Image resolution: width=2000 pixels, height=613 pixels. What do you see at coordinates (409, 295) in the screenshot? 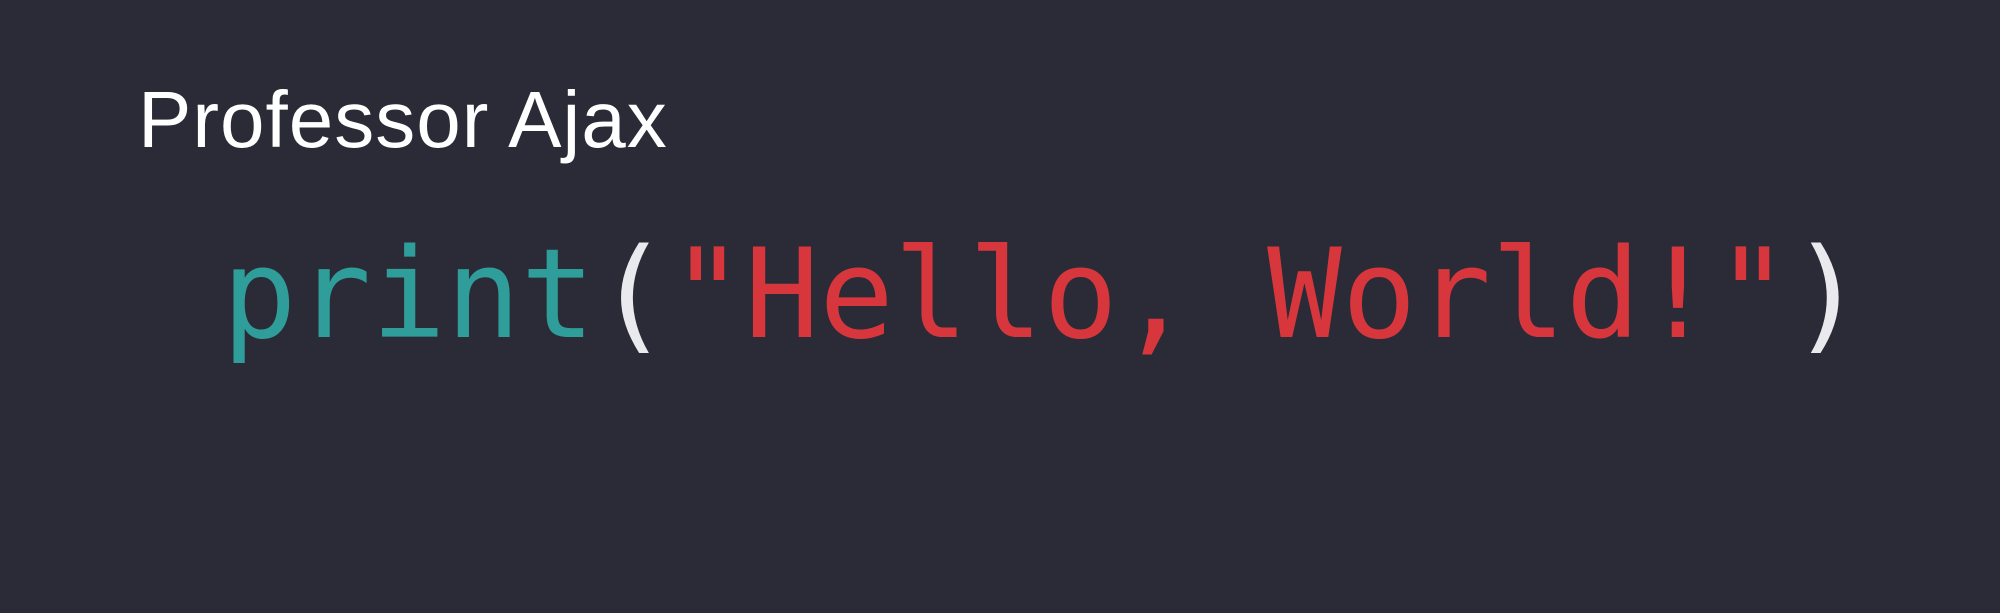
I see `function-name: print` at bounding box center [409, 295].